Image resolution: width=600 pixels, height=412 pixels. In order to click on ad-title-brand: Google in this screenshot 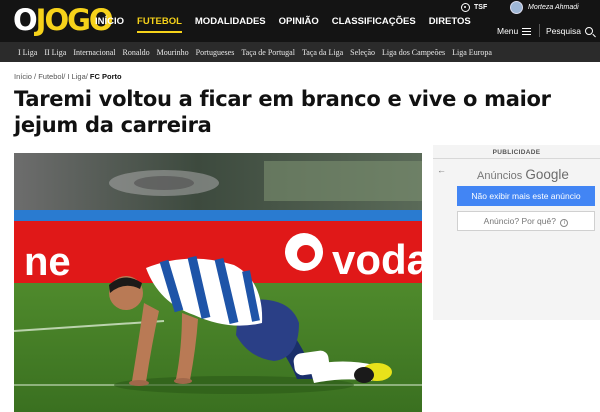, I will do `click(547, 174)`.